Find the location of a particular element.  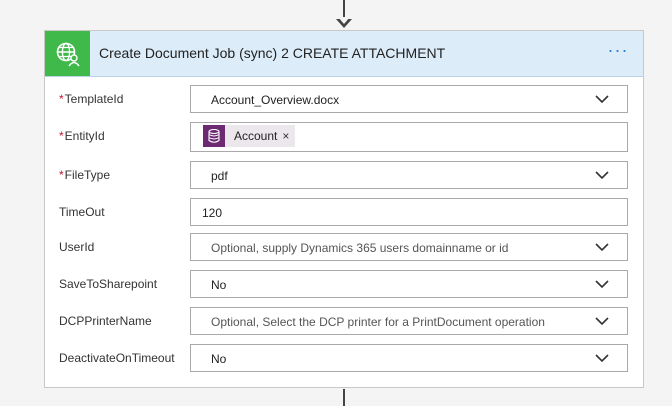

database-icon is located at coordinates (214, 136).